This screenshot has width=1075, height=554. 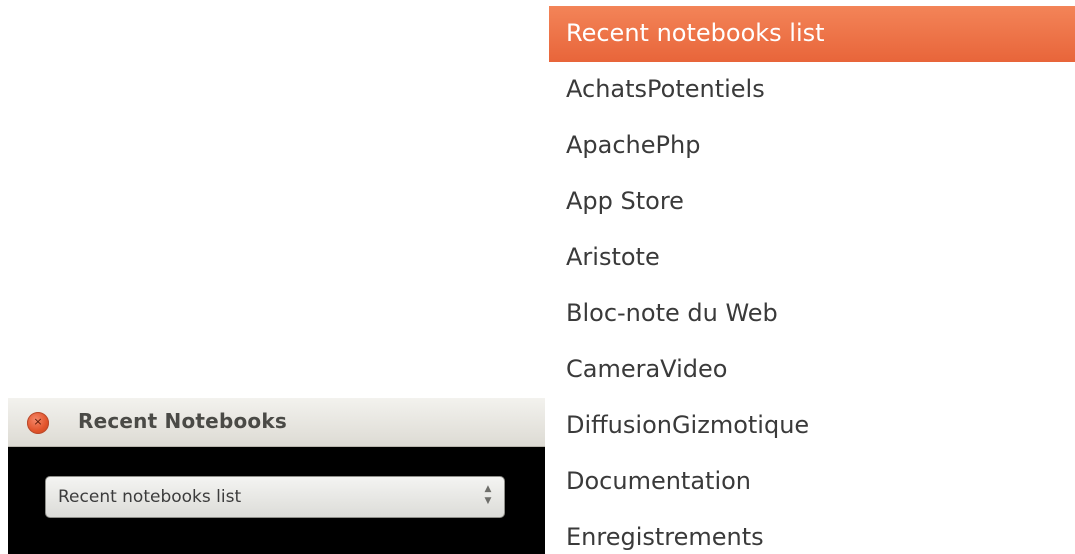 I want to click on arrow-up-icon: ▲, so click(x=488, y=489).